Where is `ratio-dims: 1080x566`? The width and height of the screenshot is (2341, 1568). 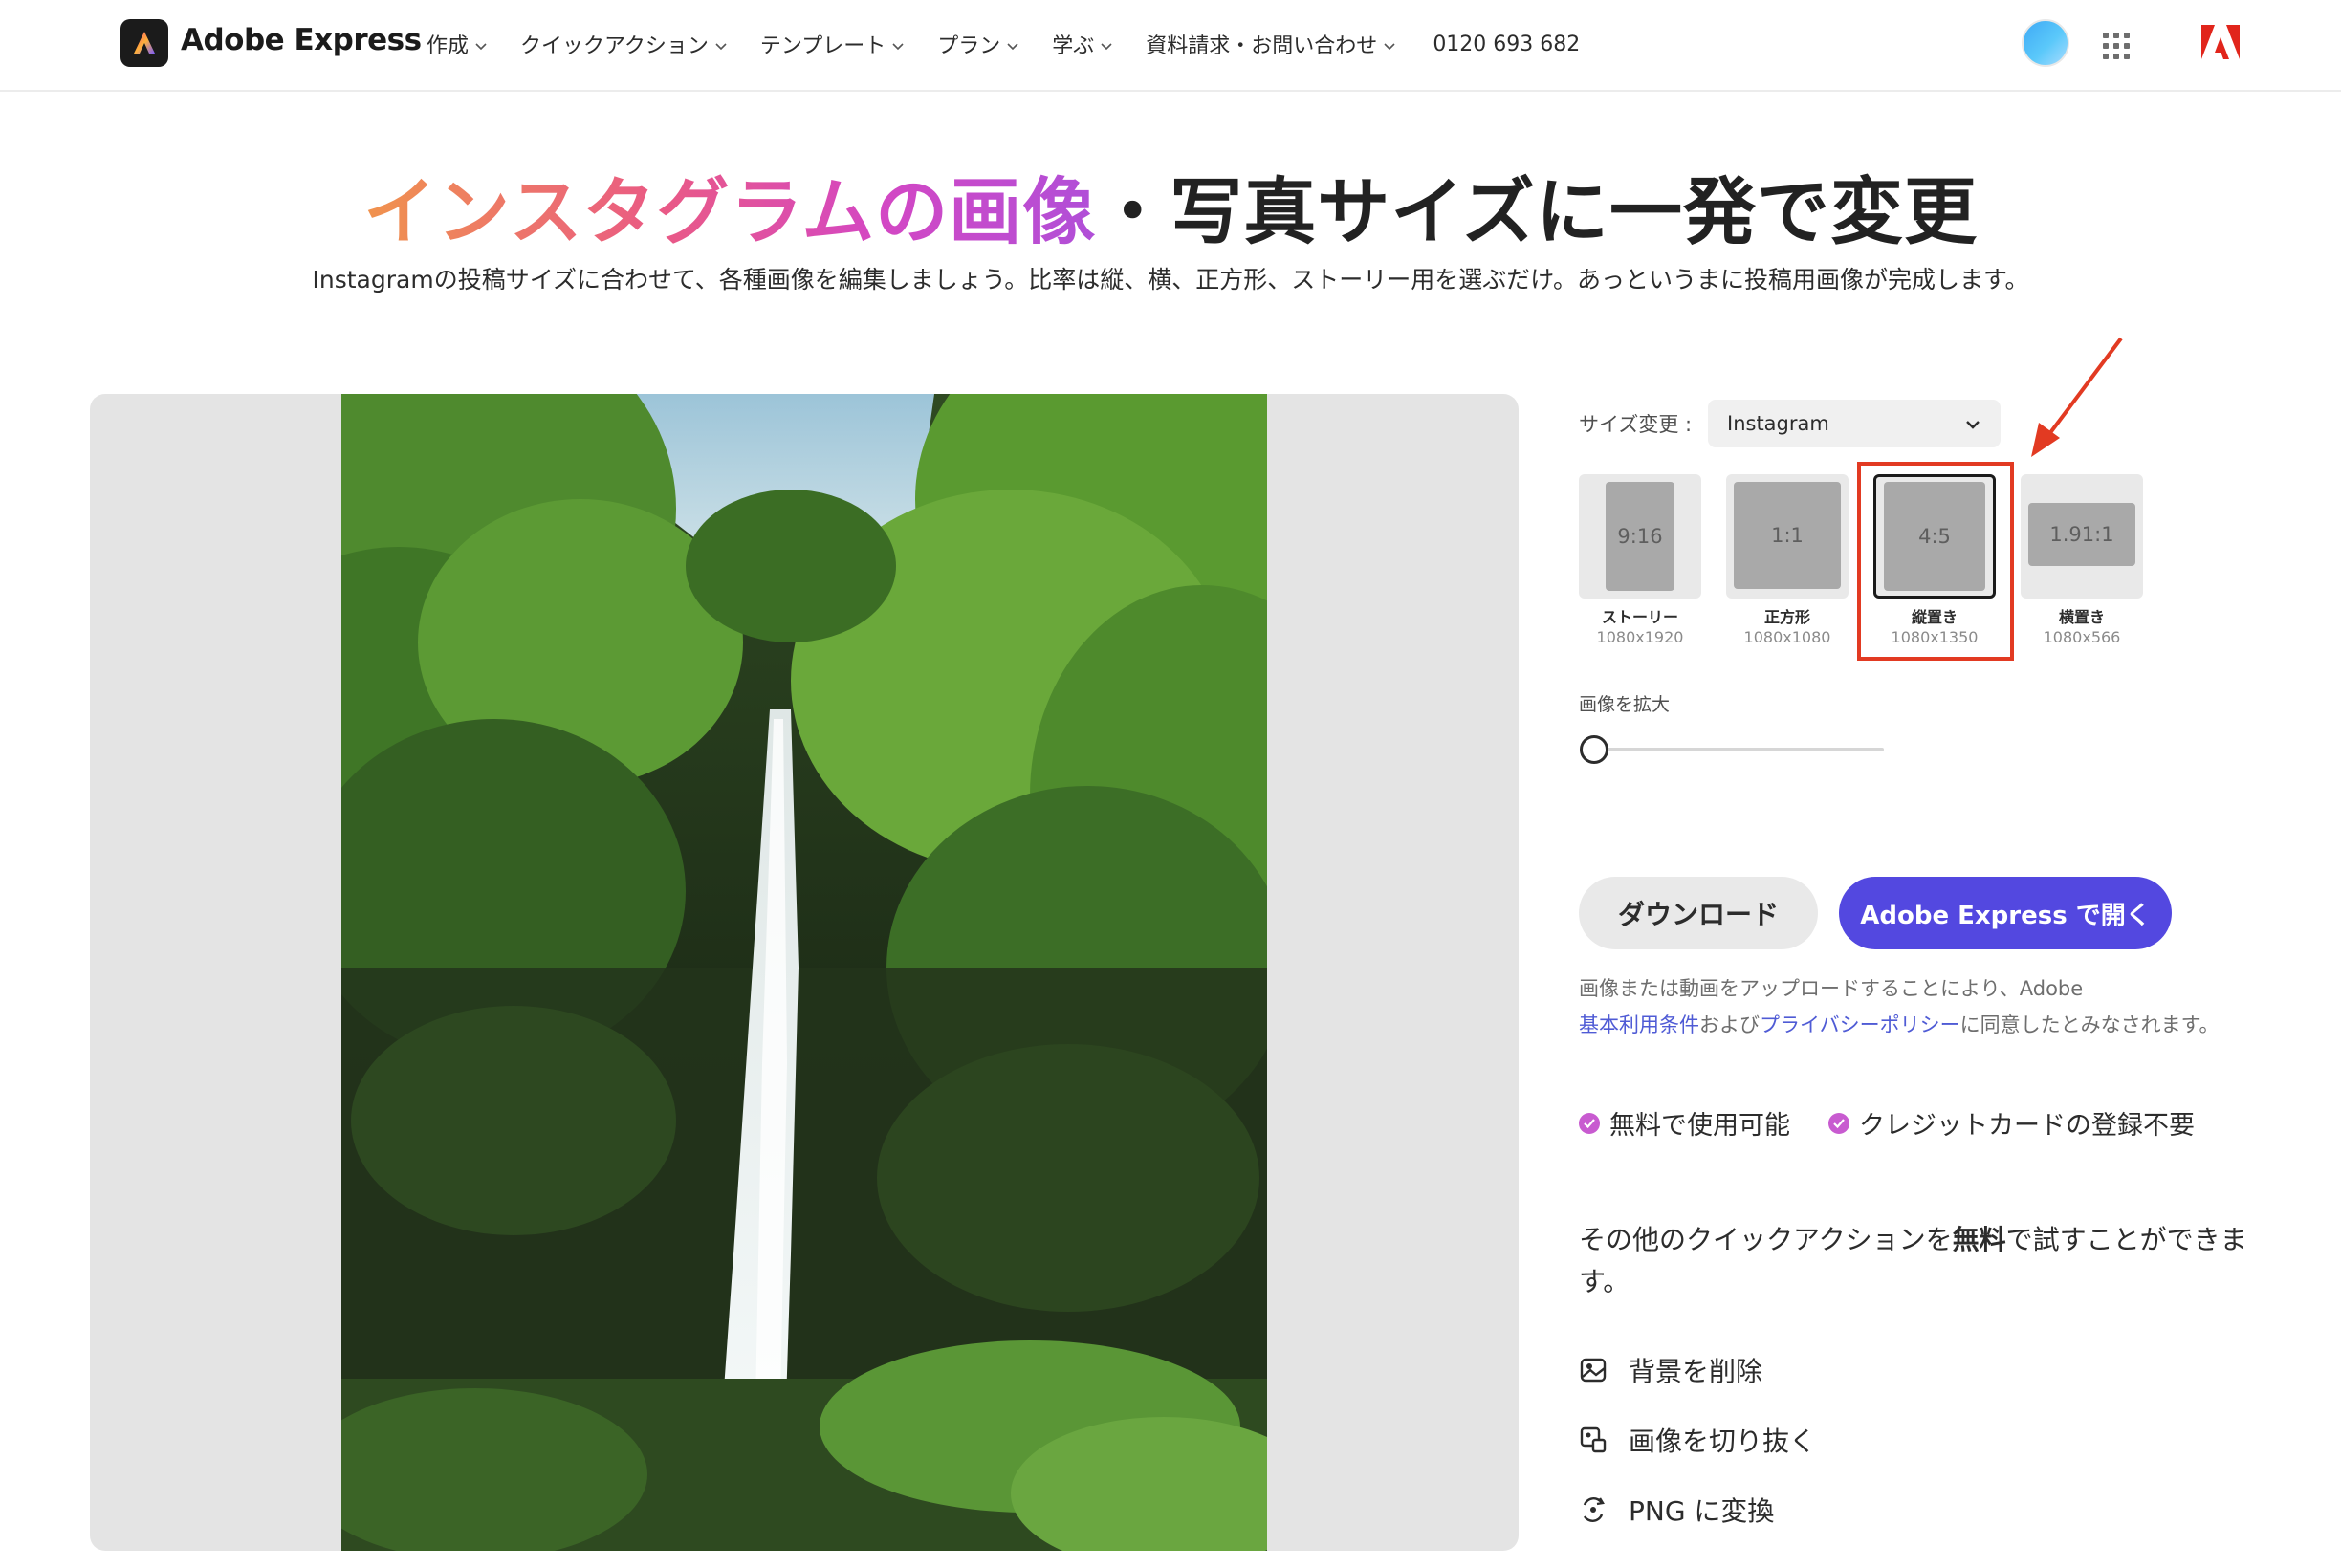
ratio-dims: 1080x566 is located at coordinates (2082, 637).